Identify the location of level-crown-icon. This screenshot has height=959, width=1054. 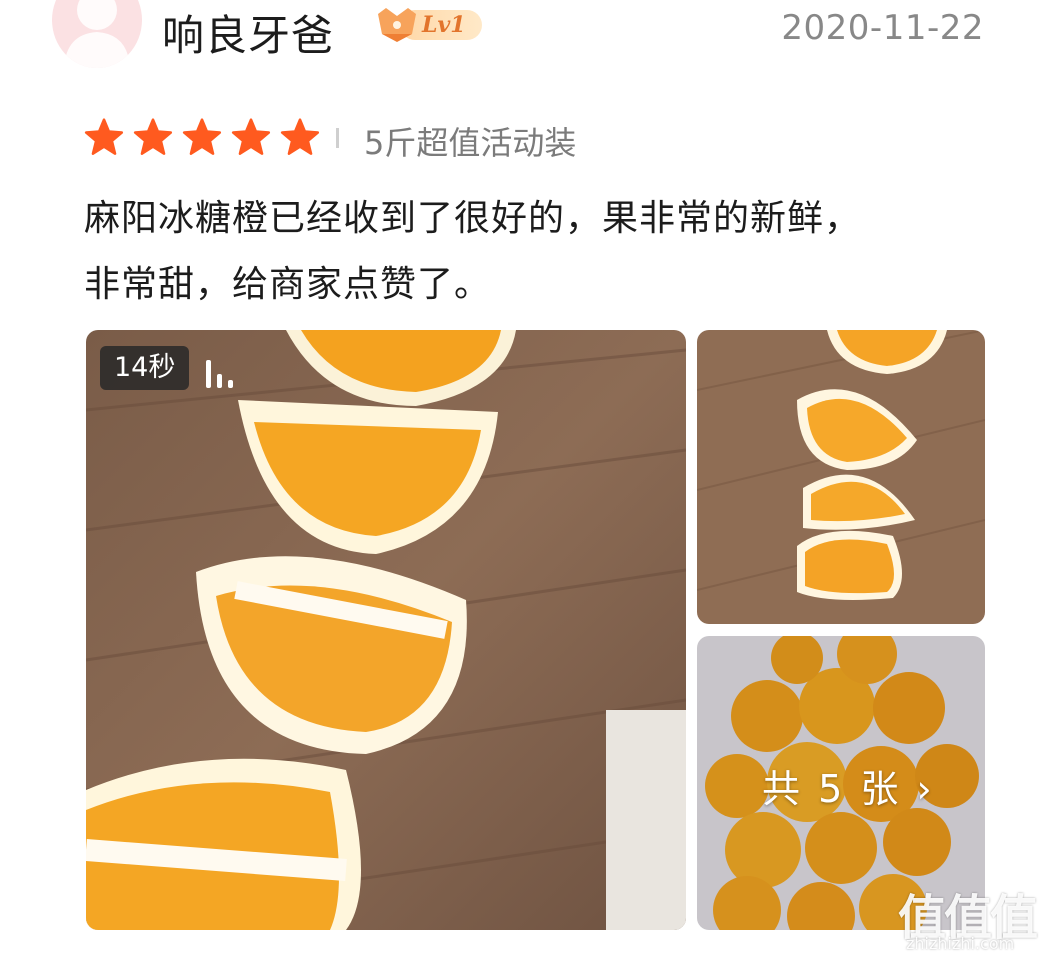
(397, 25).